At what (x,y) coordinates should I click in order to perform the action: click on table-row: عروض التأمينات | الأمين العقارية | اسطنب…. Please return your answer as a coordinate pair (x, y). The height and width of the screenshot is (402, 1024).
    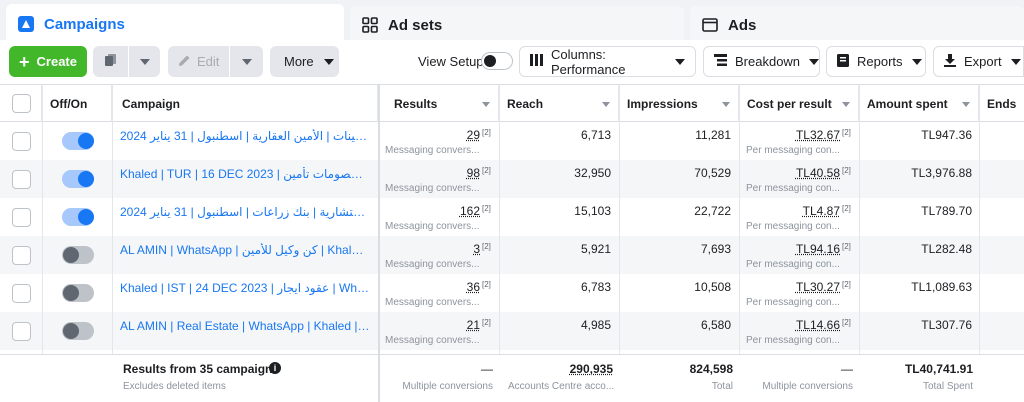
    Looking at the image, I should click on (512, 141).